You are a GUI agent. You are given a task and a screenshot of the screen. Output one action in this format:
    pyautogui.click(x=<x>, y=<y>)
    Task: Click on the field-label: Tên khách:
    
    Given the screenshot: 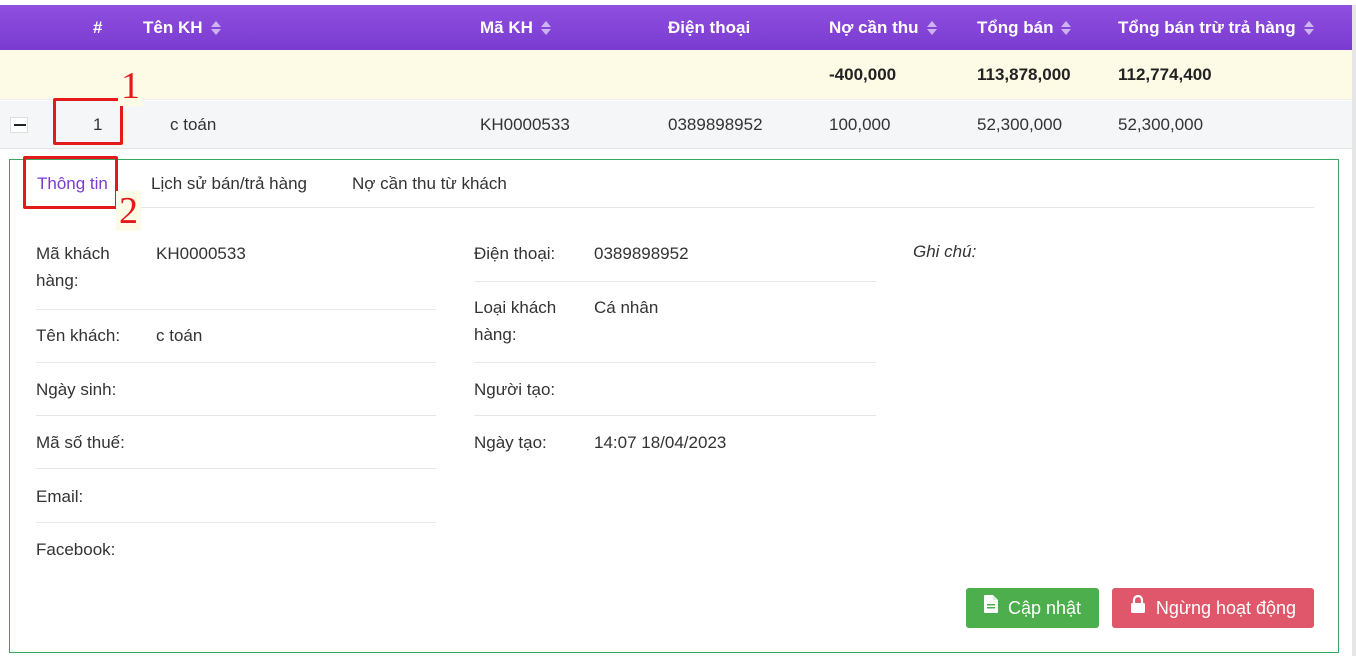 What is the action you would take?
    pyautogui.click(x=78, y=335)
    